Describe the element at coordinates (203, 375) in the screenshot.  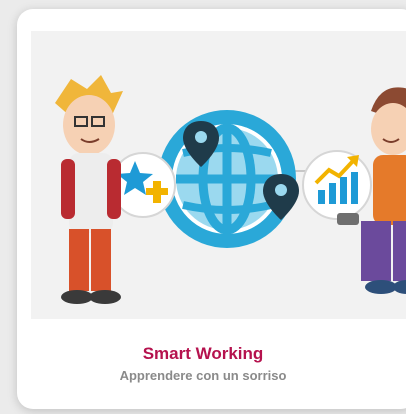
I see `course-subtitle: Apprendere con un sorriso` at that location.